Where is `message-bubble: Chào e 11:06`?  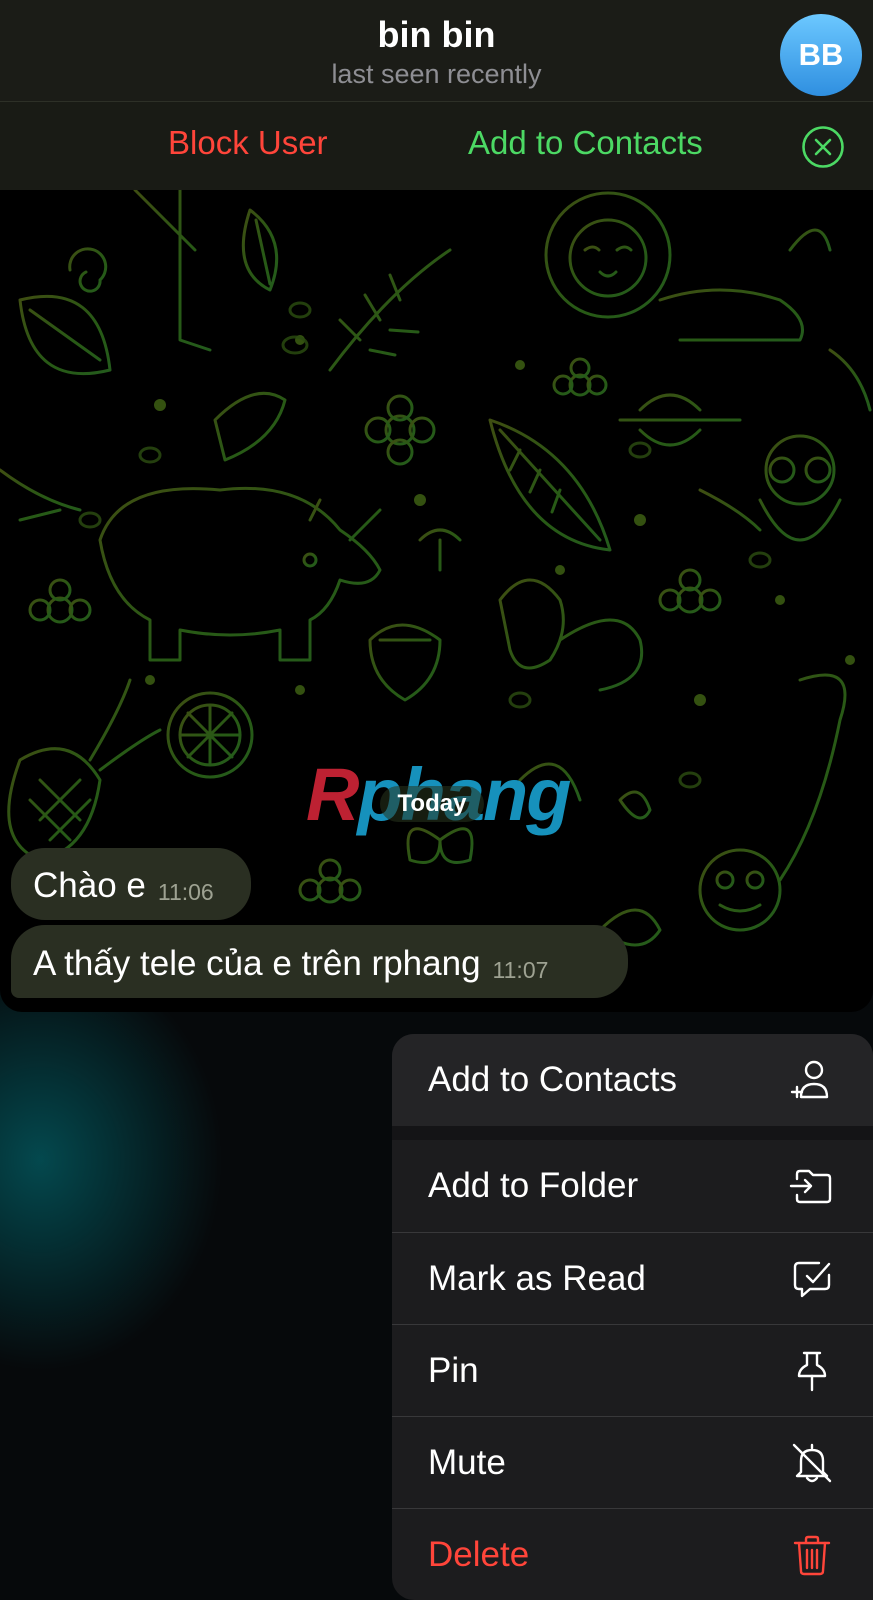
message-bubble: Chào e 11:06 is located at coordinates (131, 884).